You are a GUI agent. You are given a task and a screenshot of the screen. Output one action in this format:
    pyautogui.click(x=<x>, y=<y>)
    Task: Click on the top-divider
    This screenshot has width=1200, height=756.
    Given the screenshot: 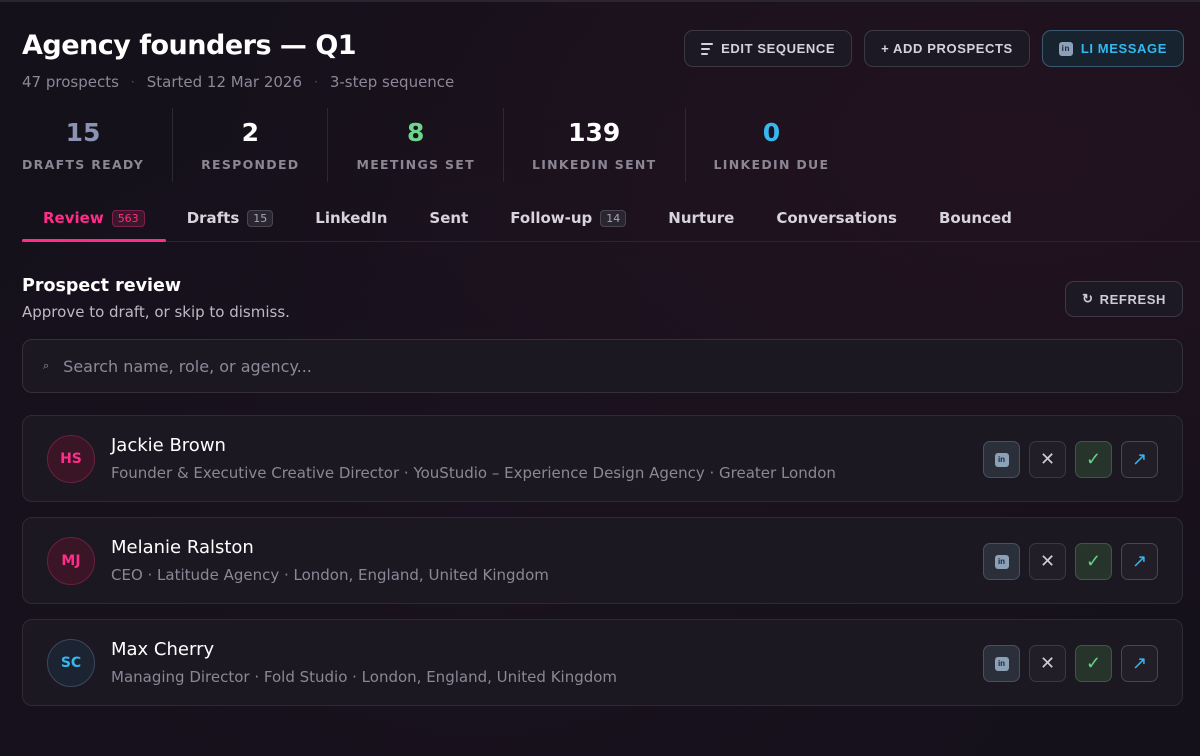 What is the action you would take?
    pyautogui.click(x=600, y=1)
    